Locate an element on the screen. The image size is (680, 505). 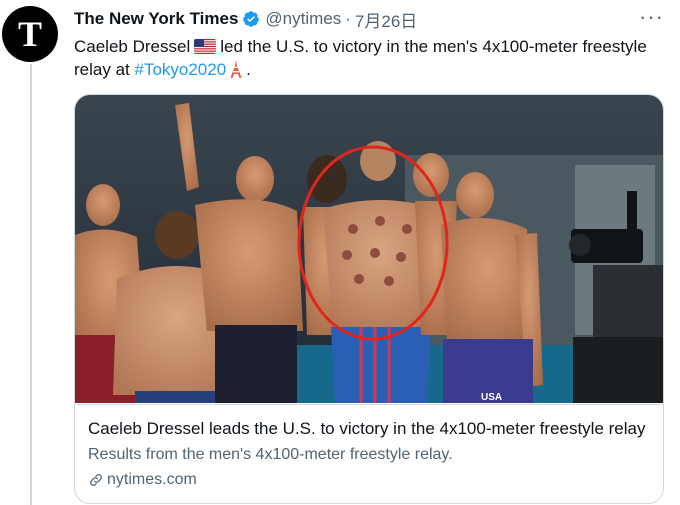
avatar-logo: T is located at coordinates (29, 34).